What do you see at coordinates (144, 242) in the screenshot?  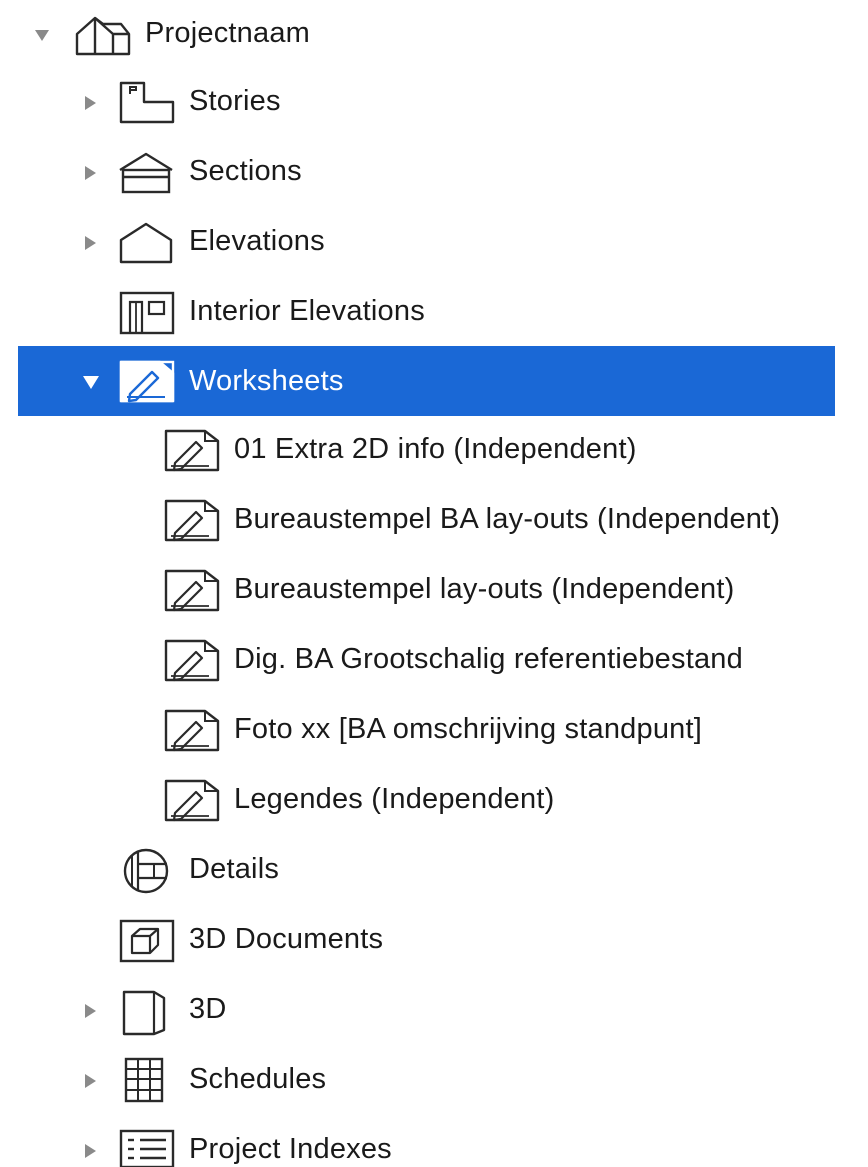 I see `elevations-icon` at bounding box center [144, 242].